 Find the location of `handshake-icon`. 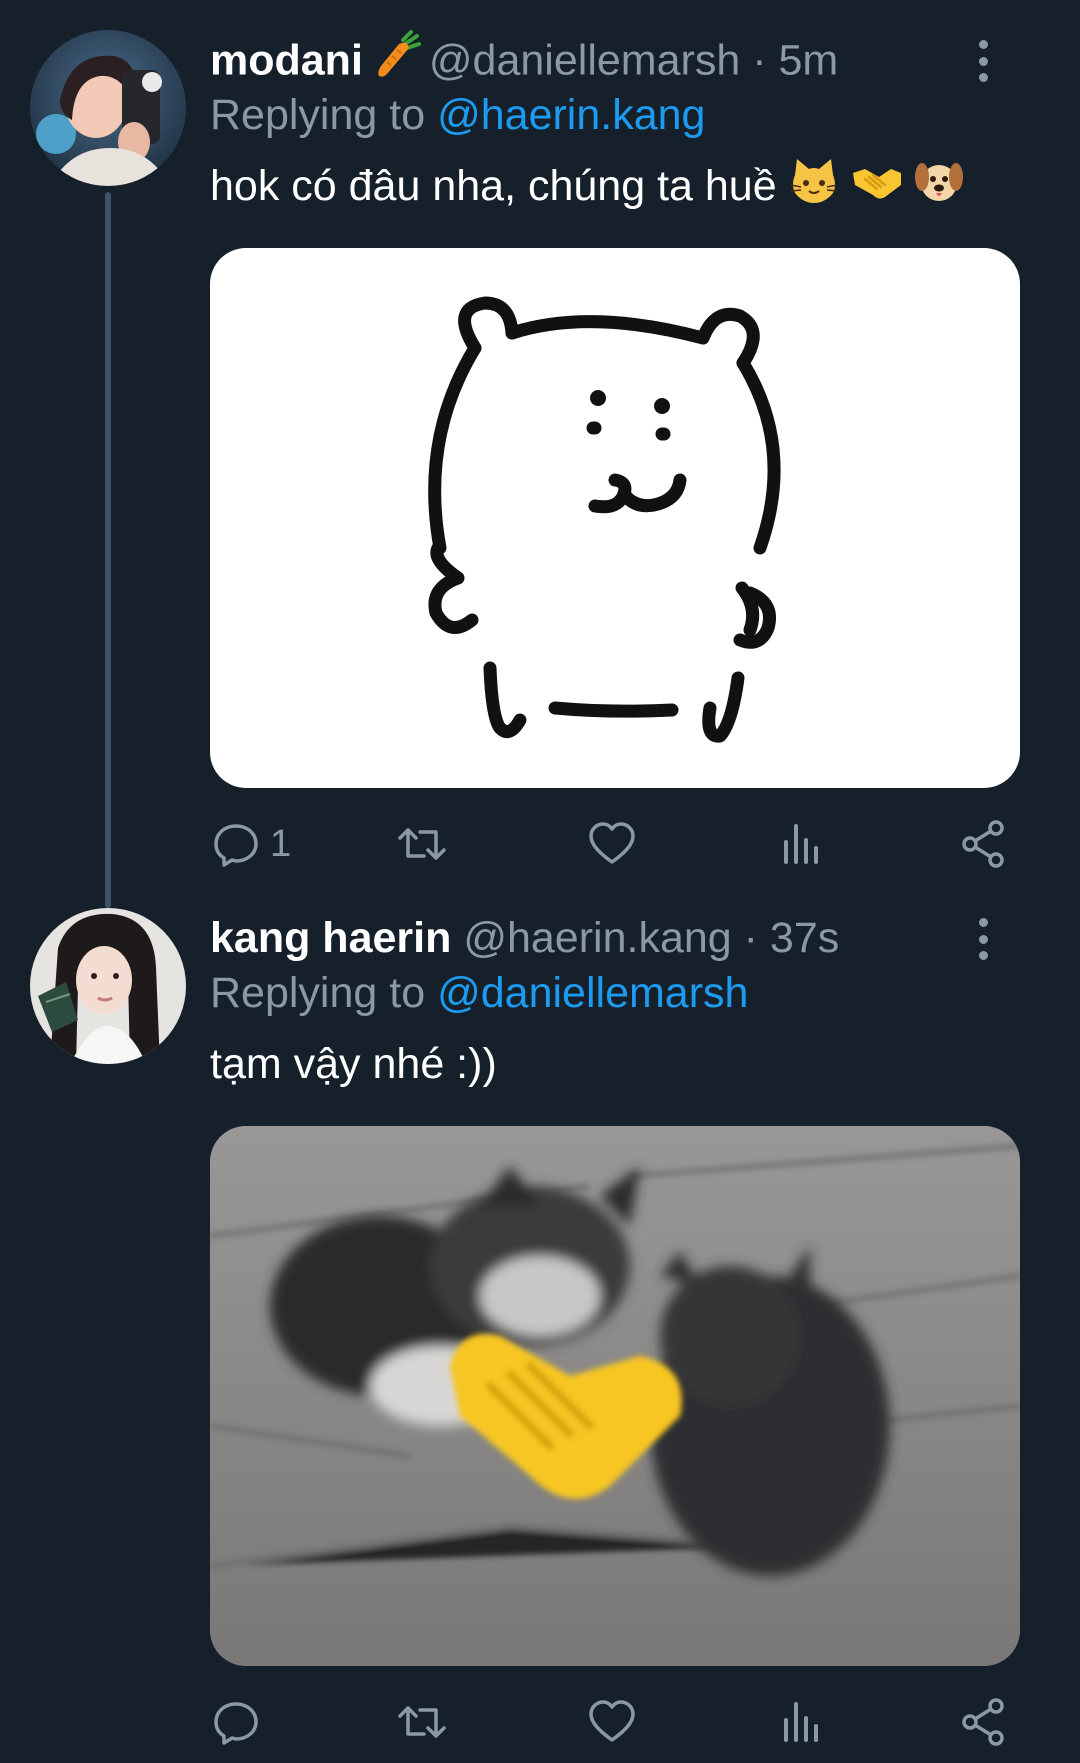

handshake-icon is located at coordinates (877, 188).